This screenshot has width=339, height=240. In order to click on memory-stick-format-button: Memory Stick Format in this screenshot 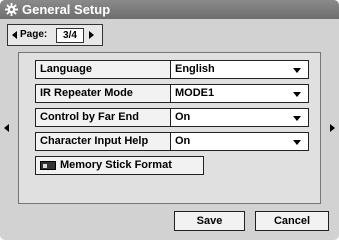, I will do `click(119, 165)`.